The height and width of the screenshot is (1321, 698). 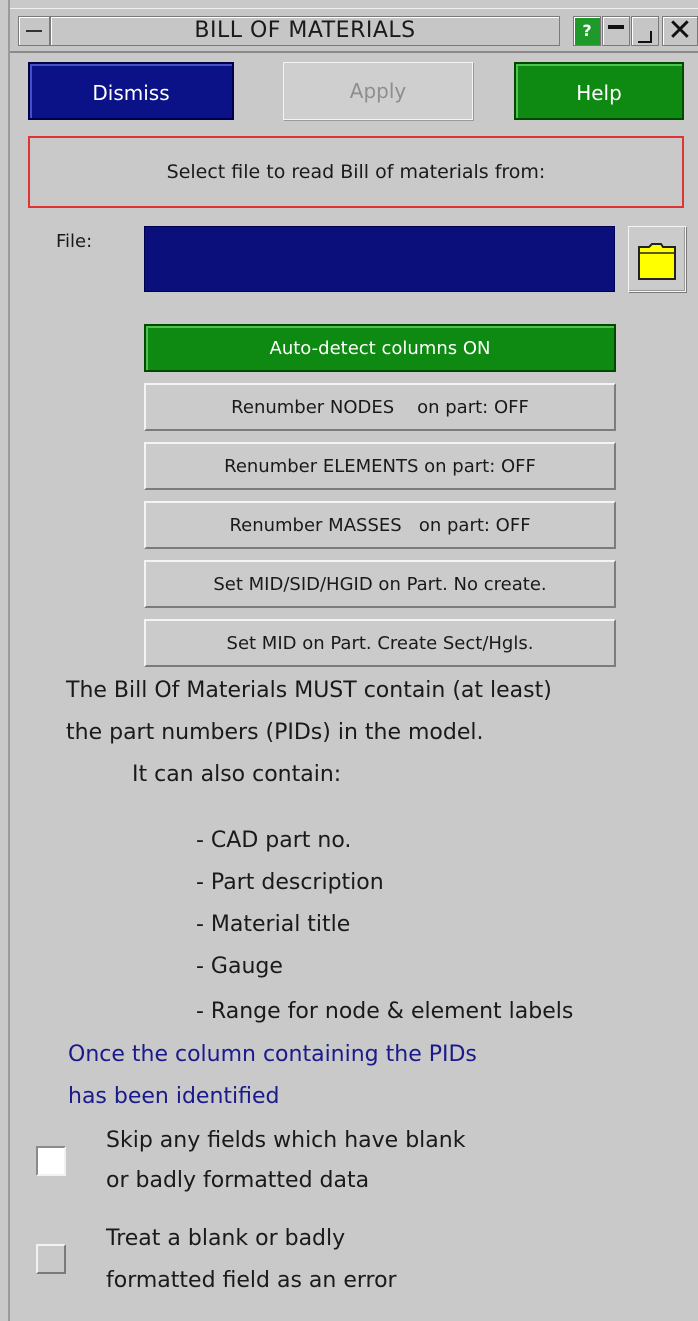 What do you see at coordinates (274, 840) in the screenshot?
I see `list-item: - CAD part no.` at bounding box center [274, 840].